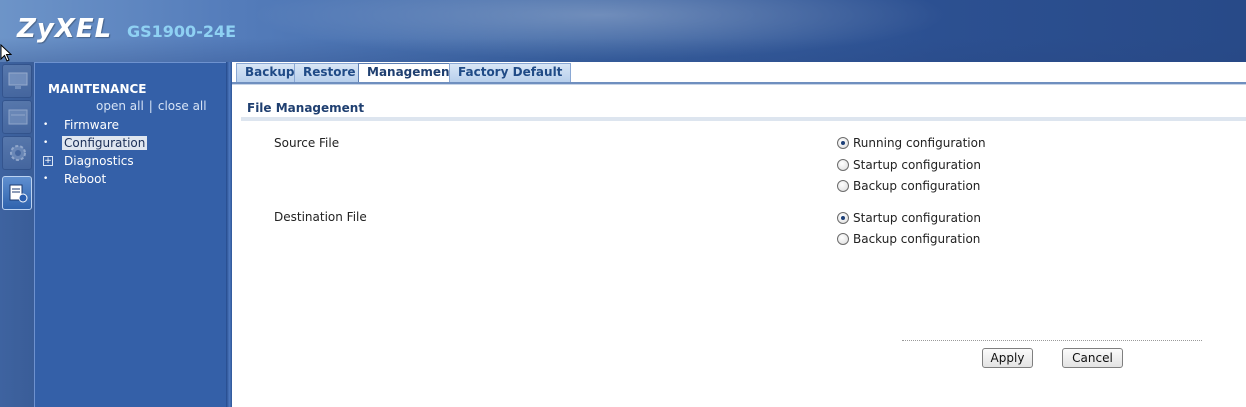 The width and height of the screenshot is (1246, 407). Describe the element at coordinates (65, 29) in the screenshot. I see `zyxel-logo: ZyXEL` at that location.